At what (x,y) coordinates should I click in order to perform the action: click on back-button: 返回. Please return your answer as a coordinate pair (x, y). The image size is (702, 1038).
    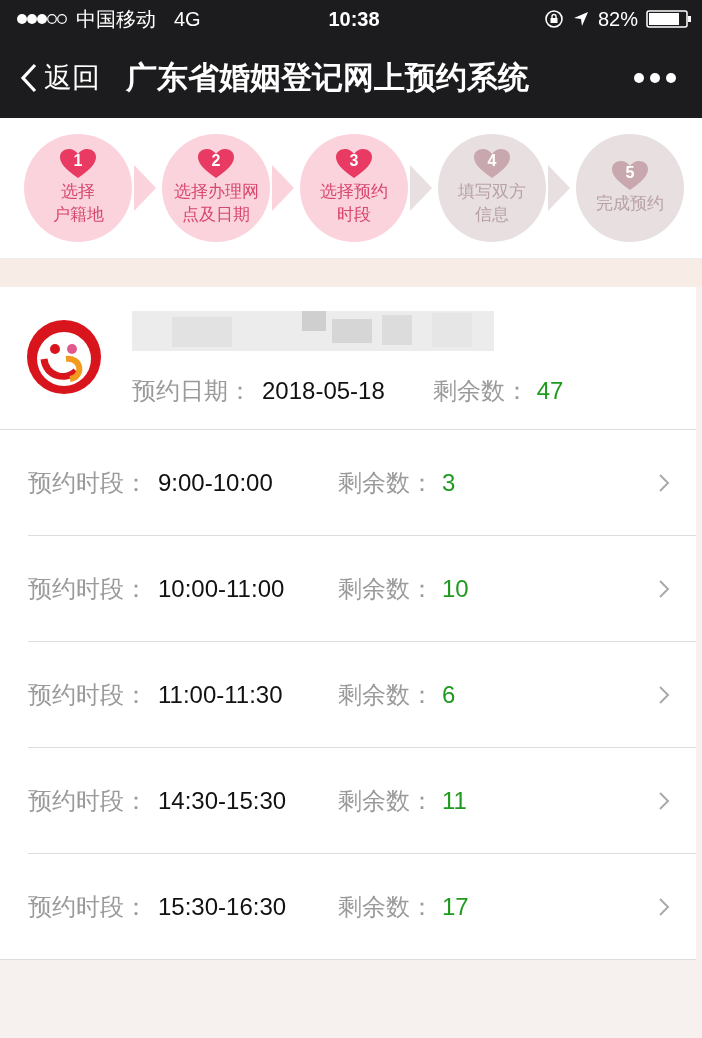
    Looking at the image, I should click on (60, 78).